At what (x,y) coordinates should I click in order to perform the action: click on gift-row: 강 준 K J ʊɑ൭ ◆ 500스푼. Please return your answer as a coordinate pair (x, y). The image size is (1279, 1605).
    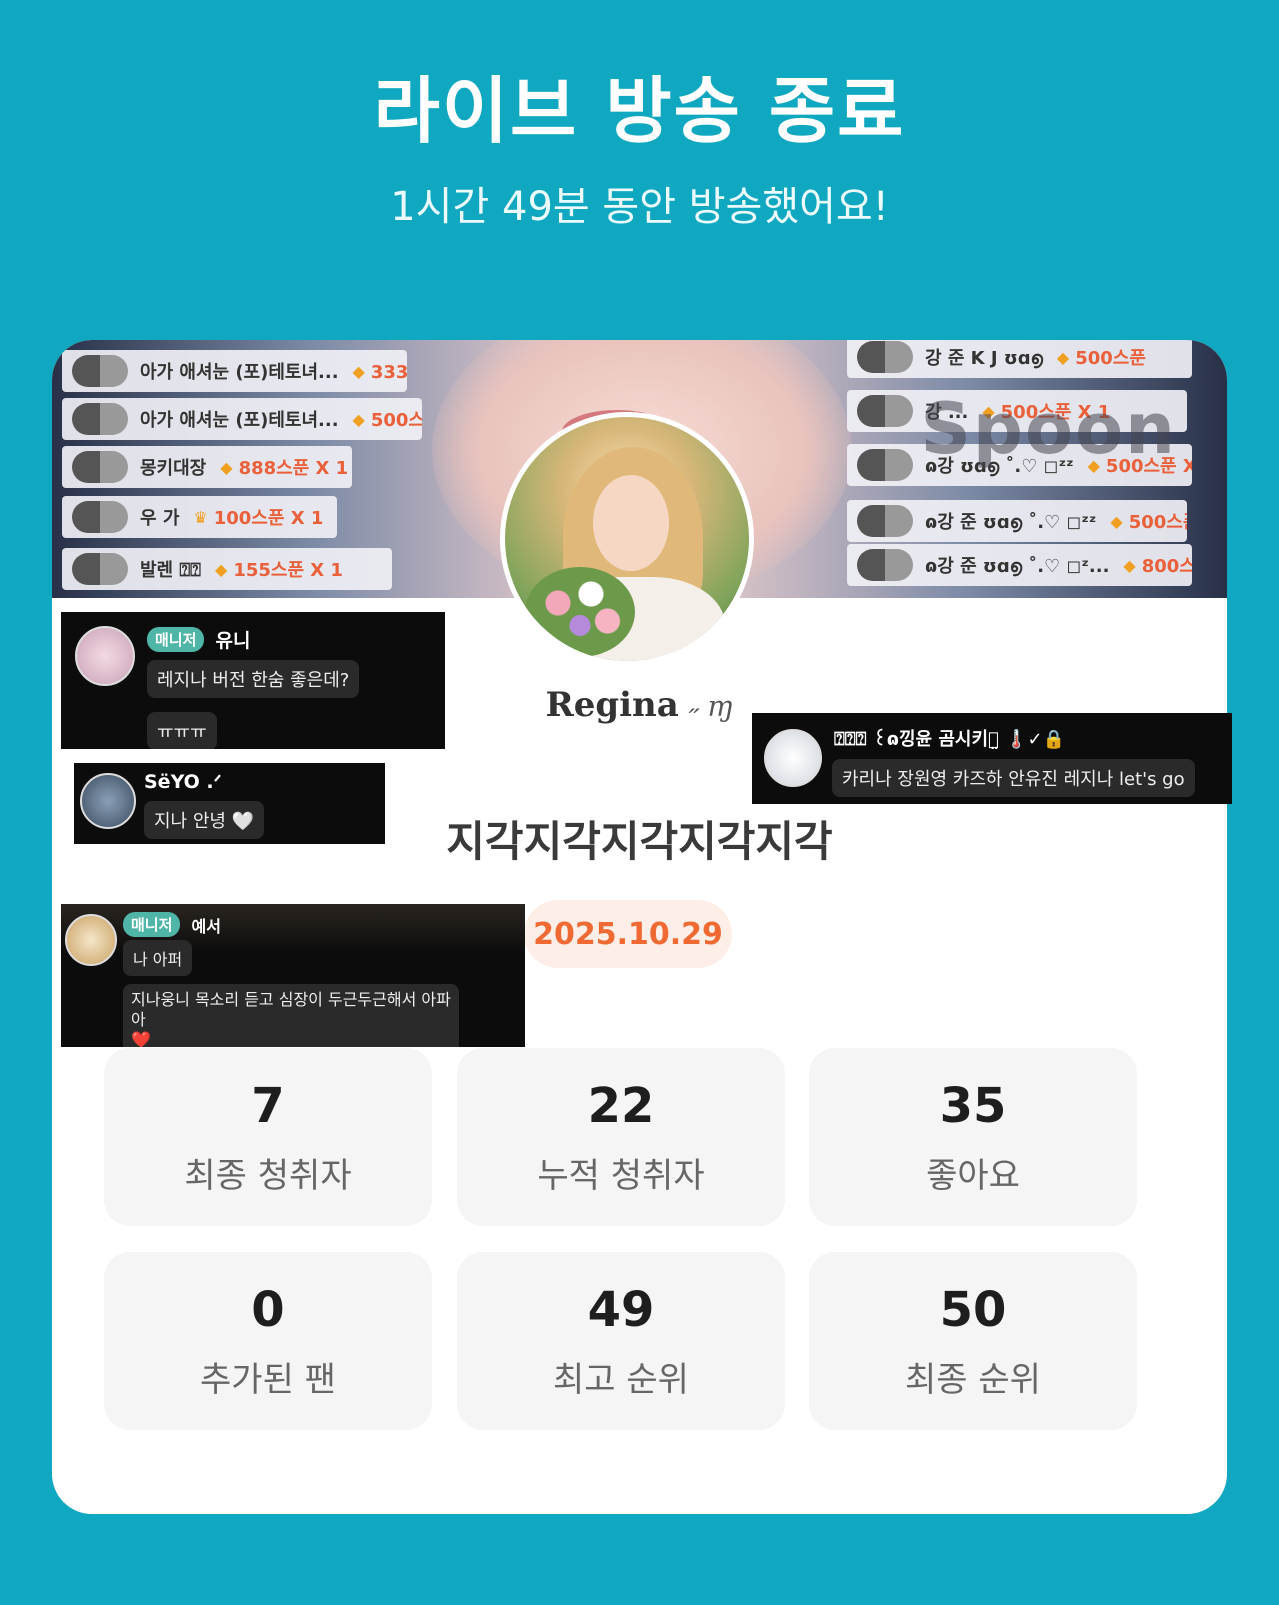
    Looking at the image, I should click on (1019, 359).